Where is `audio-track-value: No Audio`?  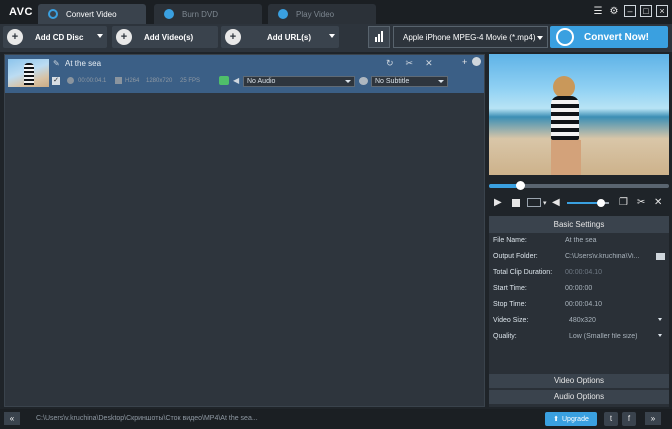 audio-track-value: No Audio is located at coordinates (261, 81).